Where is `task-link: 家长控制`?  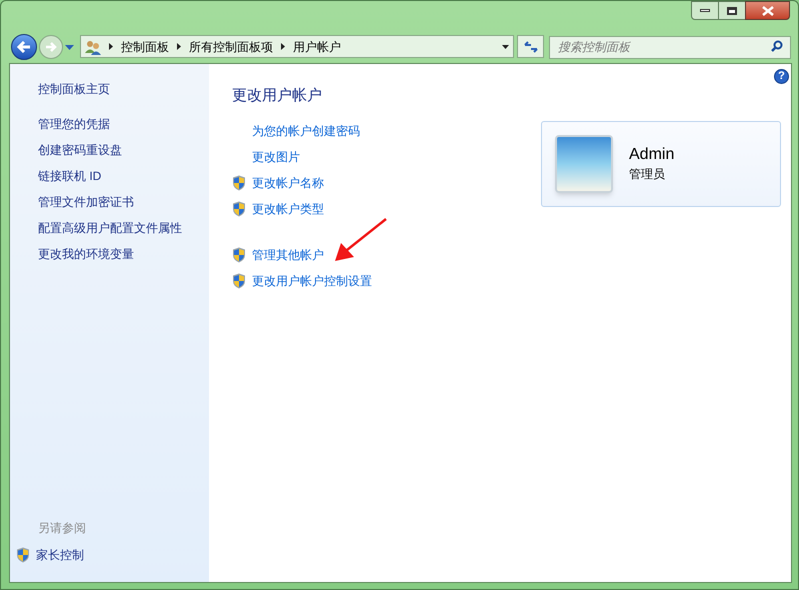
task-link: 家长控制 is located at coordinates (60, 555).